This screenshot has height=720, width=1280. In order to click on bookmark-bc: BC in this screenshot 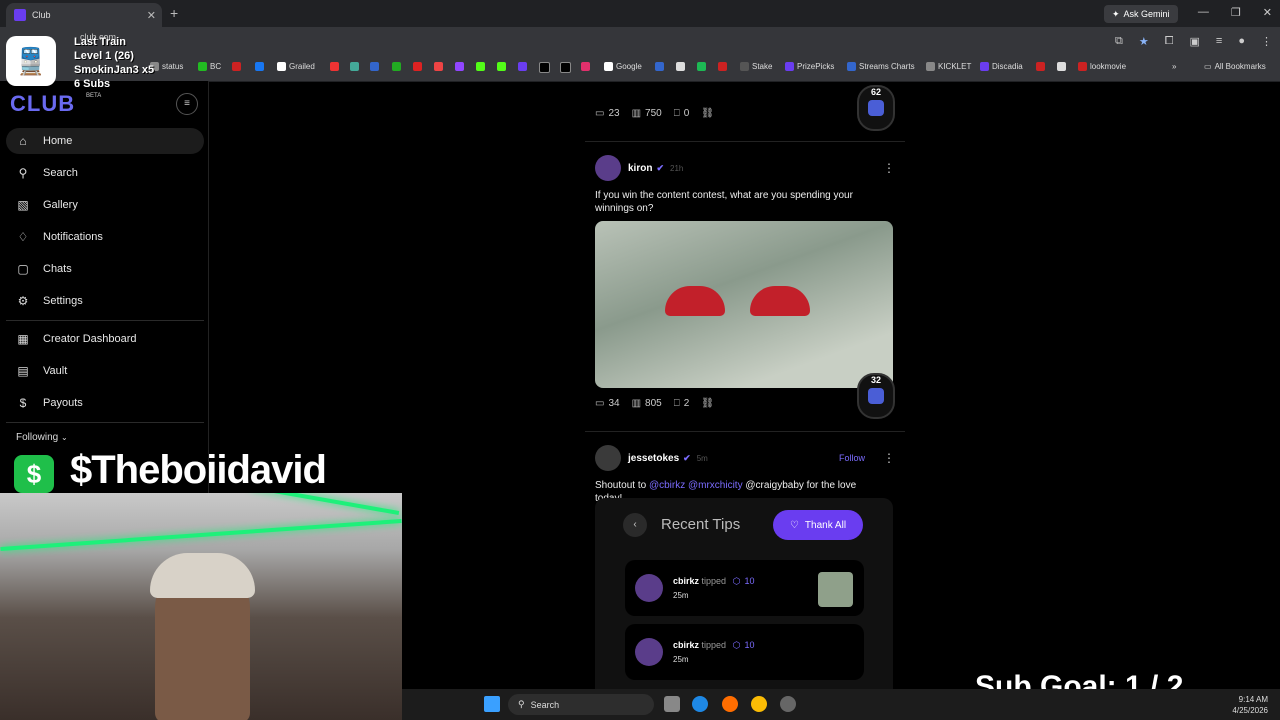, I will do `click(209, 66)`.